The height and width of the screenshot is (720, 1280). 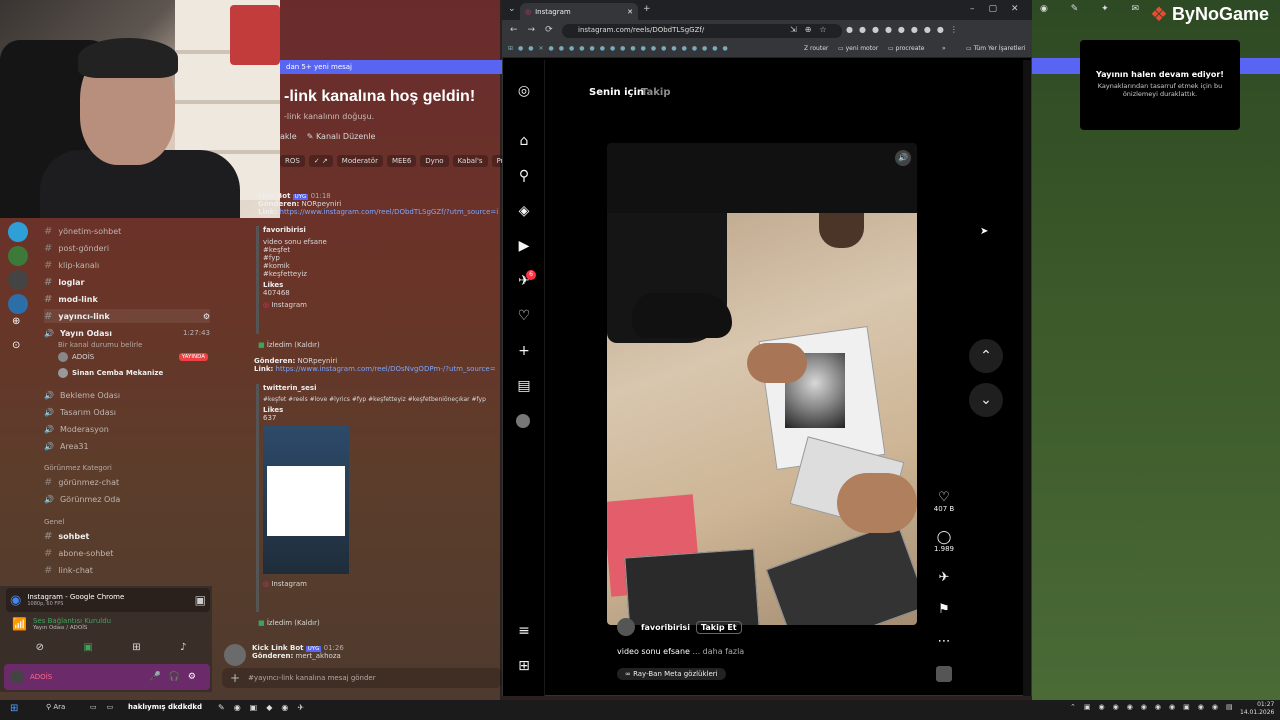 What do you see at coordinates (66, 536) in the screenshot?
I see `channel-item: # sohbet` at bounding box center [66, 536].